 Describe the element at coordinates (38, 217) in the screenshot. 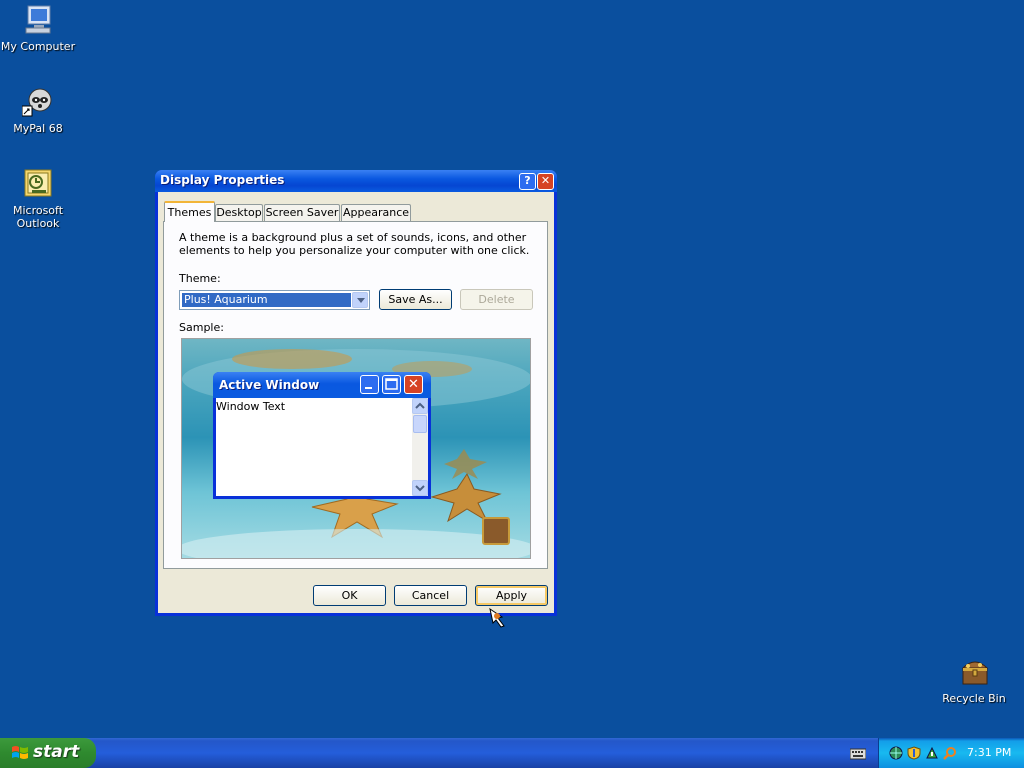

I see `outlook-label: Microsoft Outlook` at that location.